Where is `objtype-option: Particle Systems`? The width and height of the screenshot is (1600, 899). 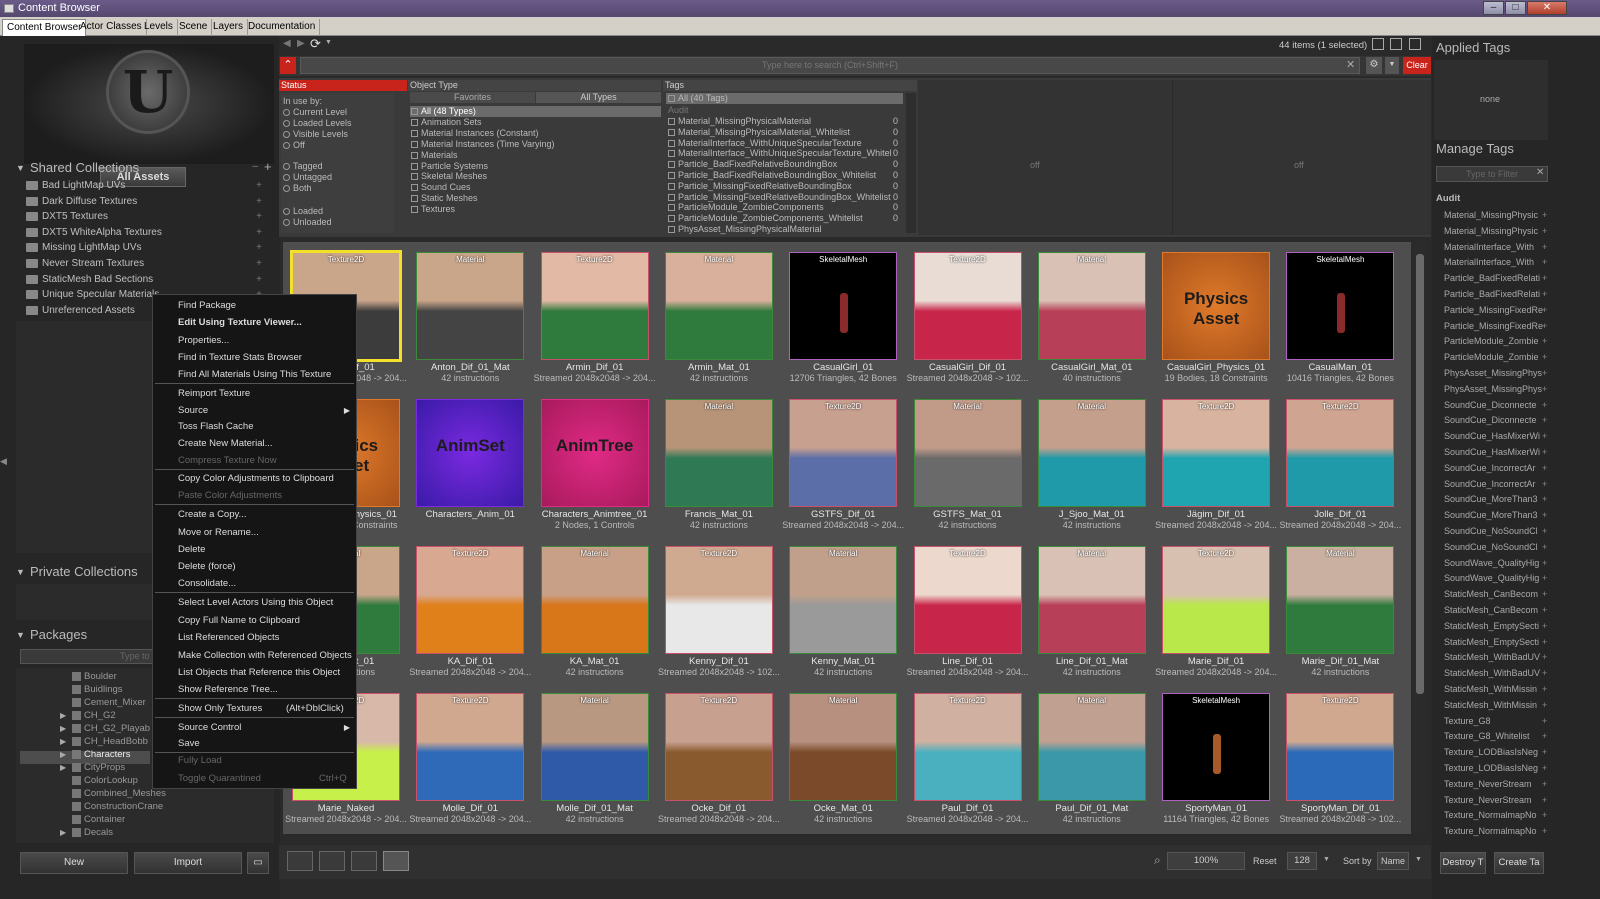 objtype-option: Particle Systems is located at coordinates (449, 166).